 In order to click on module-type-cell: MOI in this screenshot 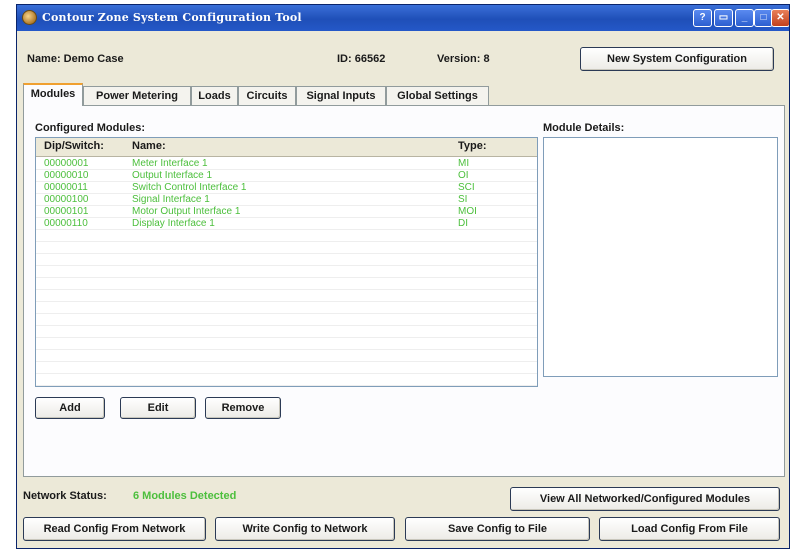, I will do `click(467, 211)`.